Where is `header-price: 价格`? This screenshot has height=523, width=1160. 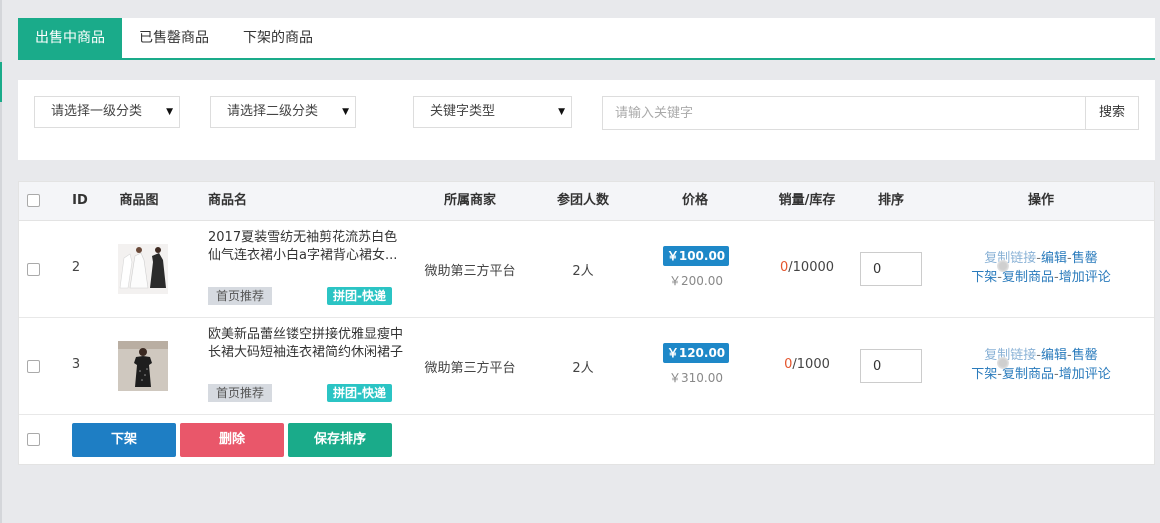
header-price: 价格 is located at coordinates (695, 200).